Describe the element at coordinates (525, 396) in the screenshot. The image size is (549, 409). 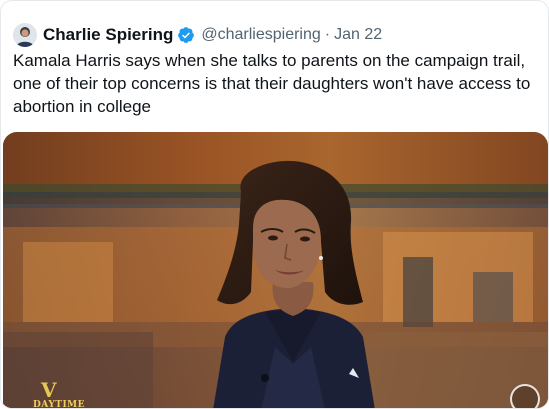
I see `play-icon` at that location.